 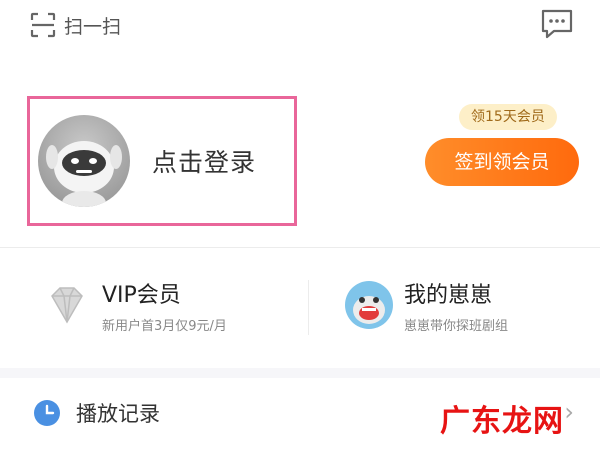 What do you see at coordinates (93, 26) in the screenshot?
I see `scan-label: 扫一扫` at bounding box center [93, 26].